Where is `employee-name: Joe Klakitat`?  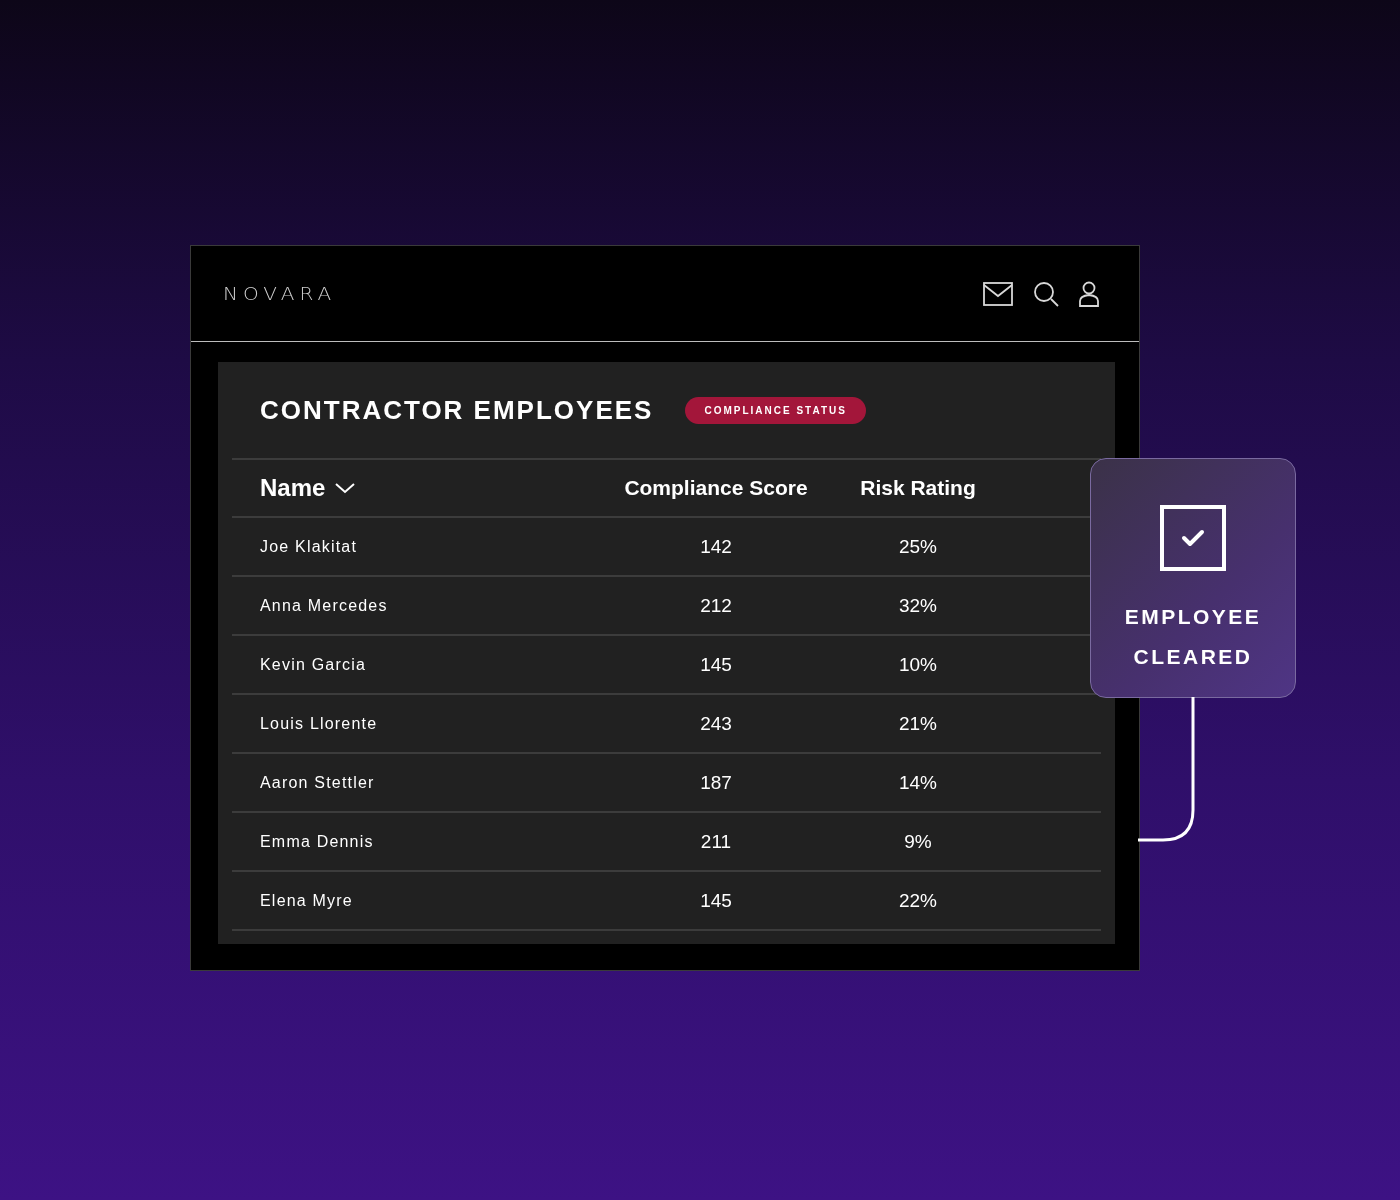
employee-name: Joe Klakitat is located at coordinates (309, 546).